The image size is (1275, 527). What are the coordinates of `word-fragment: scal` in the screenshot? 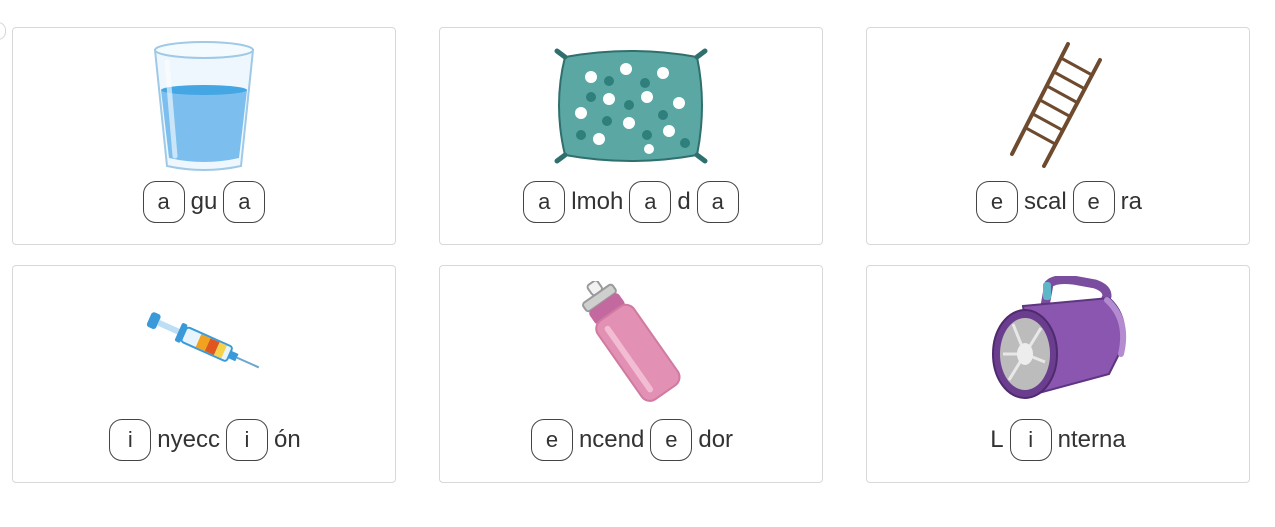 It's located at (1045, 201).